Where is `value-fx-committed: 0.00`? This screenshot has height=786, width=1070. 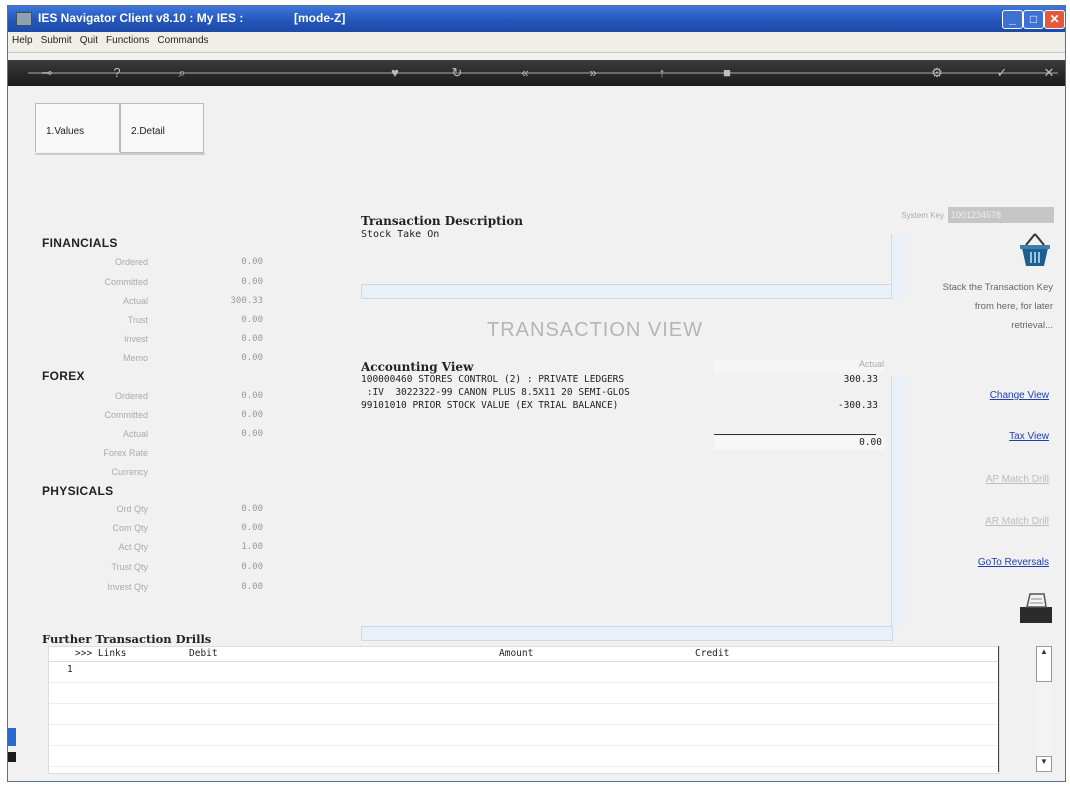 value-fx-committed: 0.00 is located at coordinates (252, 415).